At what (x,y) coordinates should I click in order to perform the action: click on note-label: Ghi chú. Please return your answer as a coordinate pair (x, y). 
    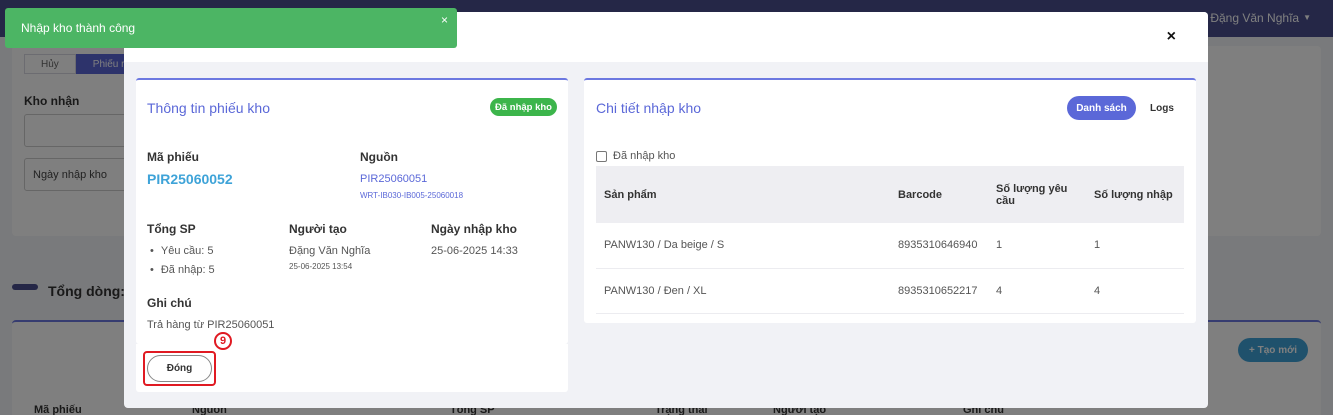
    Looking at the image, I should click on (169, 303).